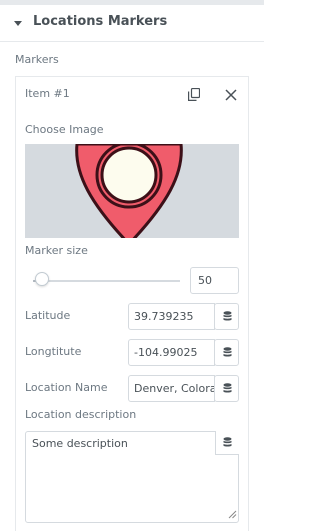 The height and width of the screenshot is (531, 320). What do you see at coordinates (132, 93) in the screenshot?
I see `repeater-item-header: Item #1` at bounding box center [132, 93].